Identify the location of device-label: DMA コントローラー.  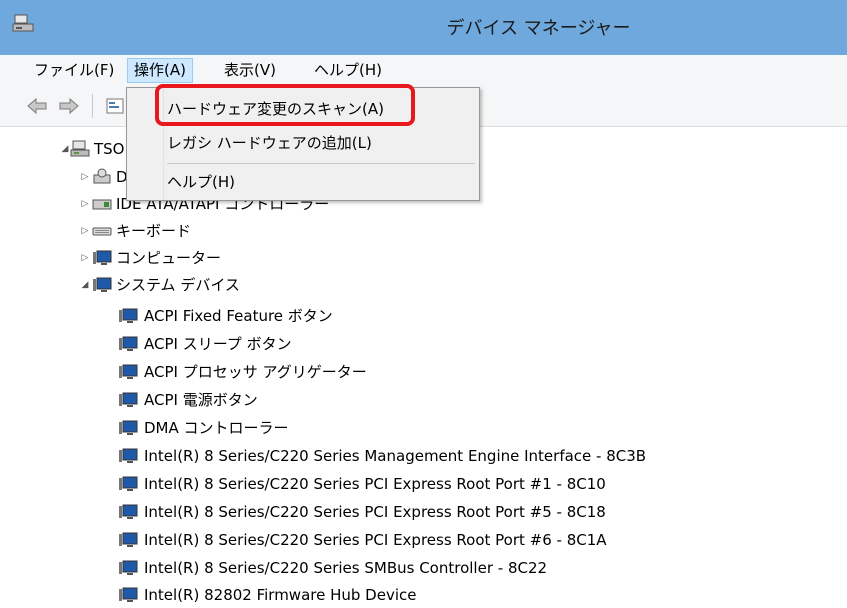
(216, 428).